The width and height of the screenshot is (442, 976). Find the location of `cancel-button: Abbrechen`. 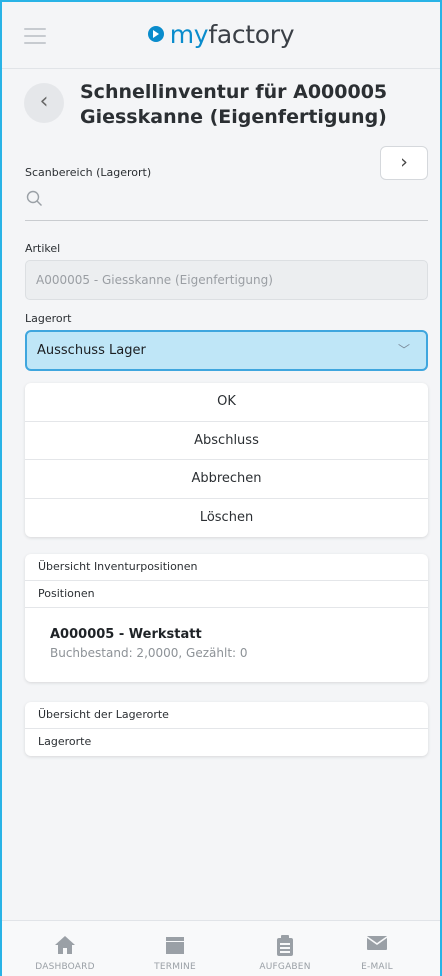

cancel-button: Abbrechen is located at coordinates (226, 479).